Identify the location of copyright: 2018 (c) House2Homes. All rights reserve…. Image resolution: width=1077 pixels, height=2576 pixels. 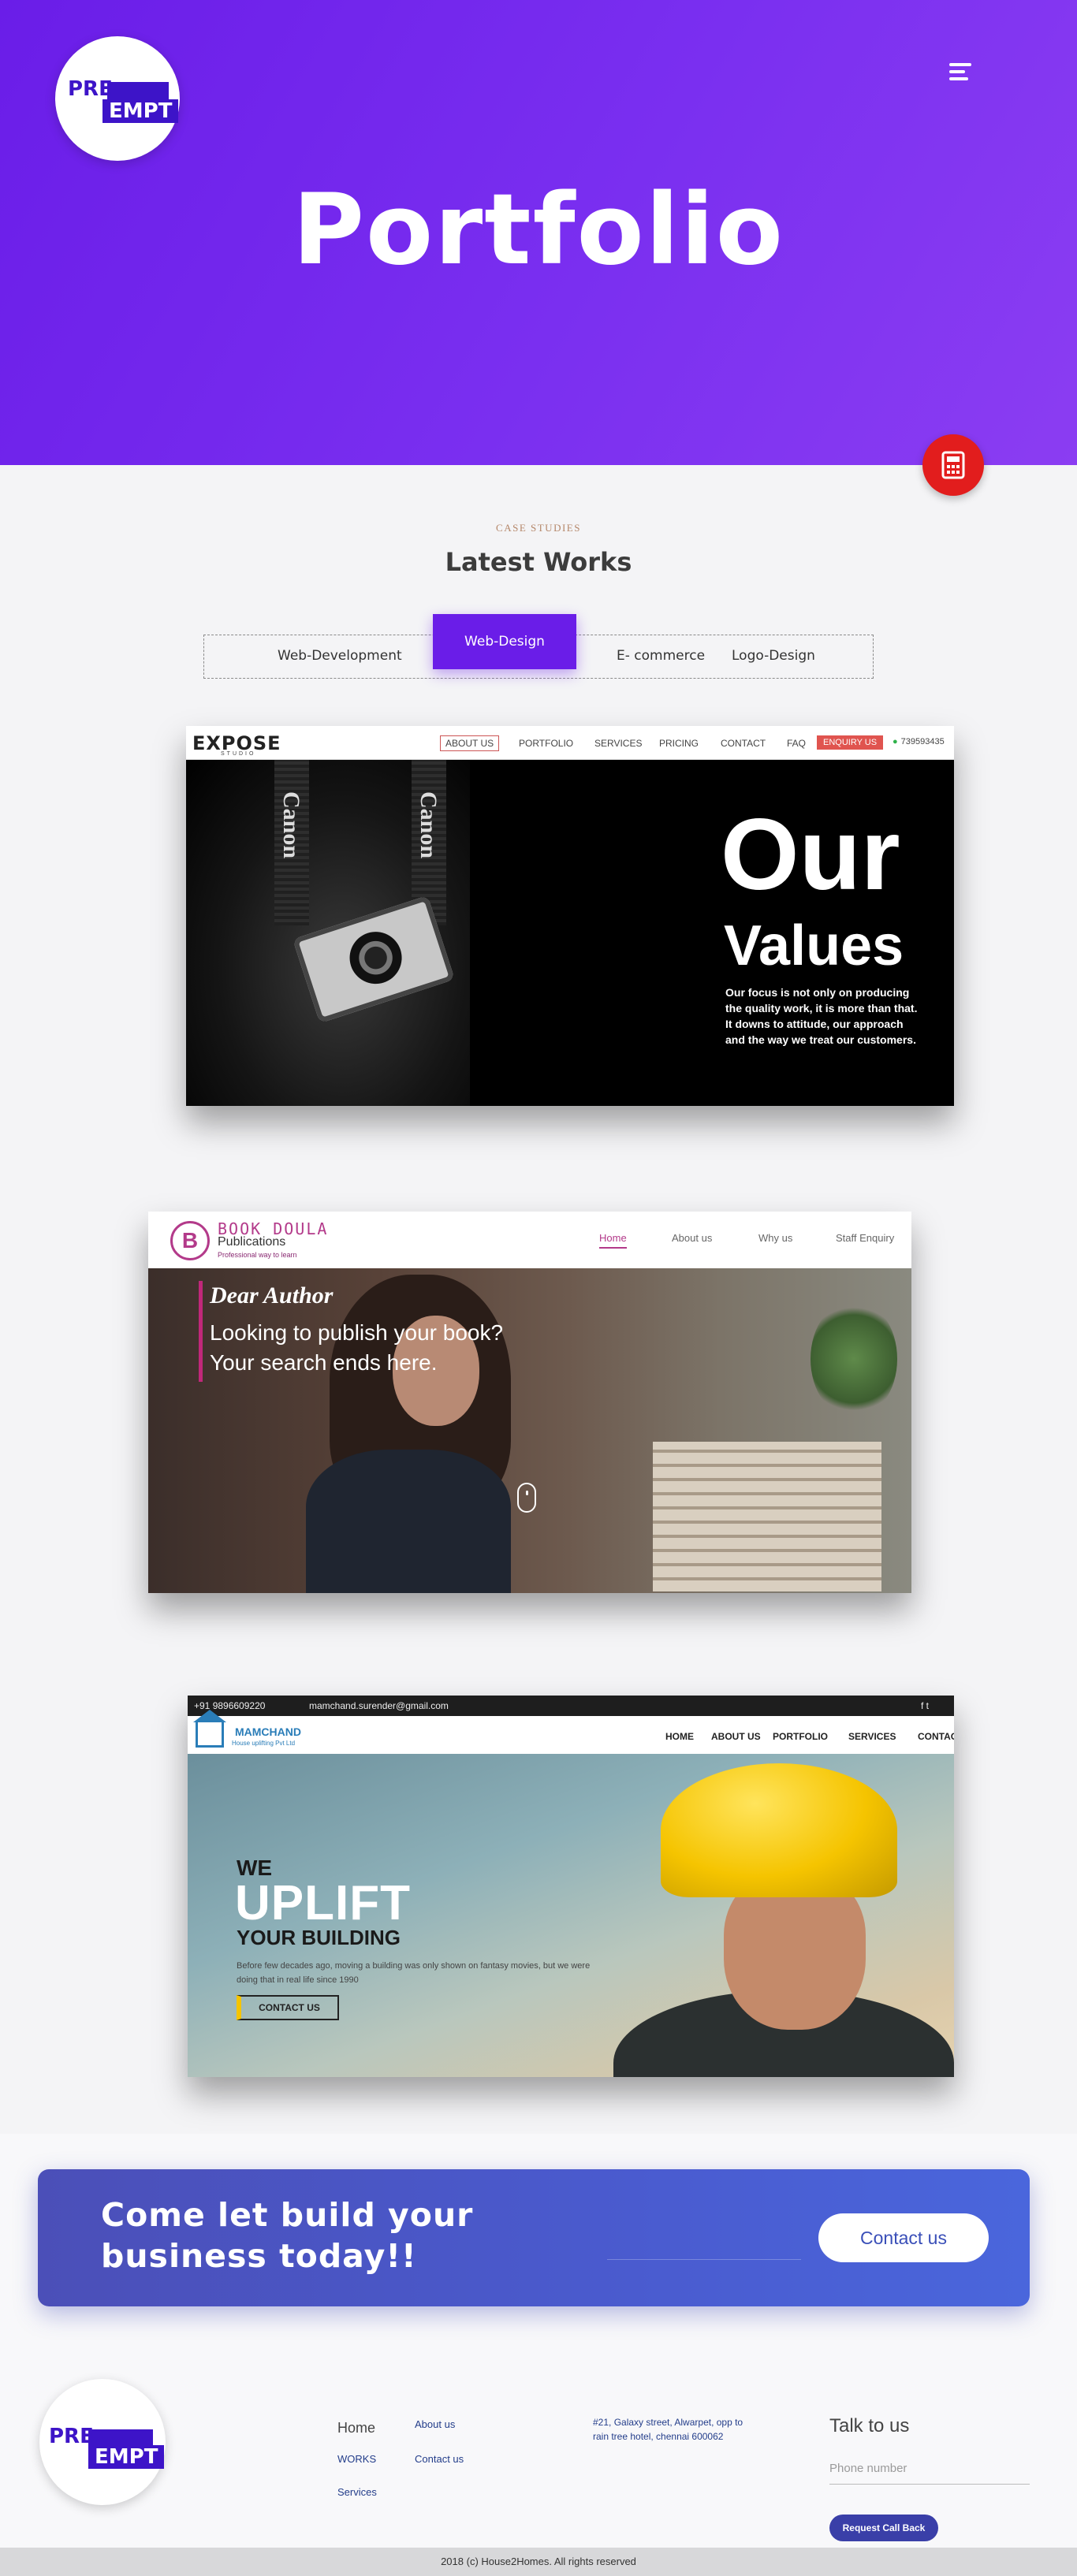
(538, 2562).